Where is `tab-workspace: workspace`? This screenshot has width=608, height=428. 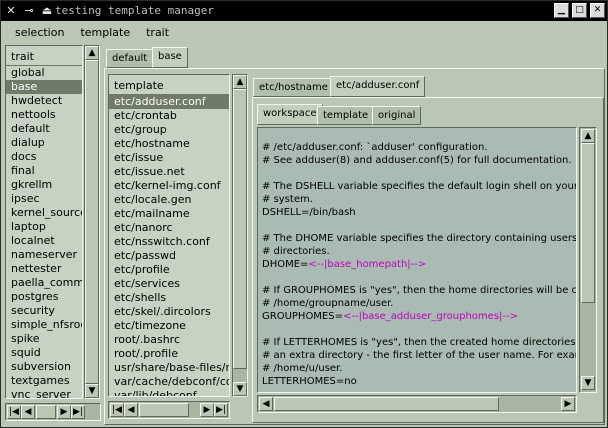 tab-workspace: workspace is located at coordinates (290, 114).